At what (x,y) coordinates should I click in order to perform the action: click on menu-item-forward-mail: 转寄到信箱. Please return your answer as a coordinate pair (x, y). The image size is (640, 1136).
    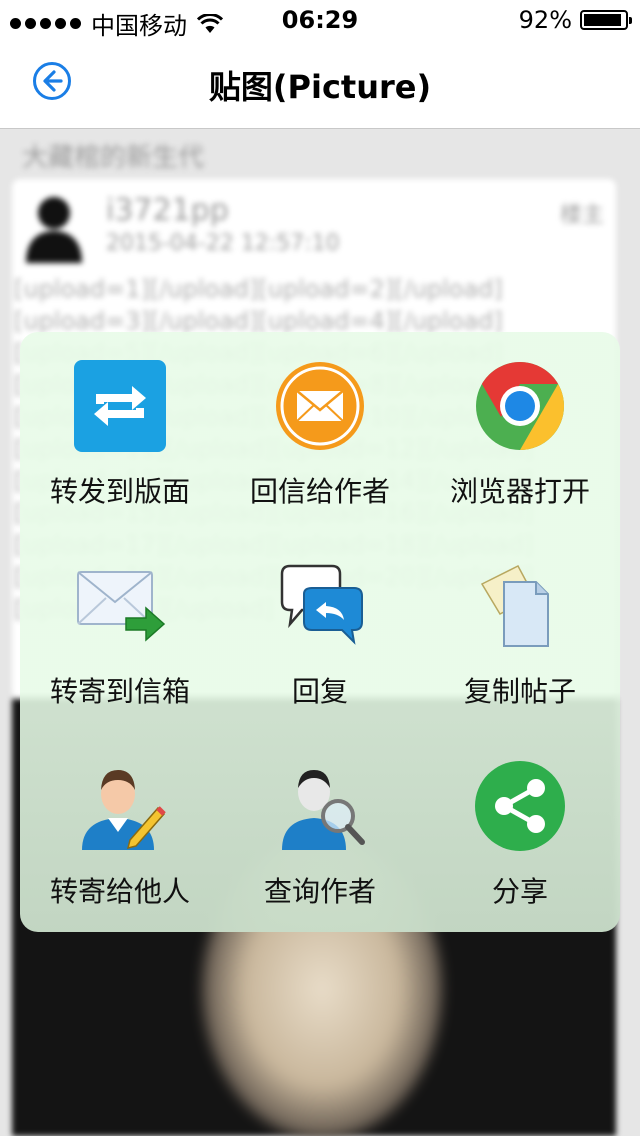
    Looking at the image, I should click on (120, 632).